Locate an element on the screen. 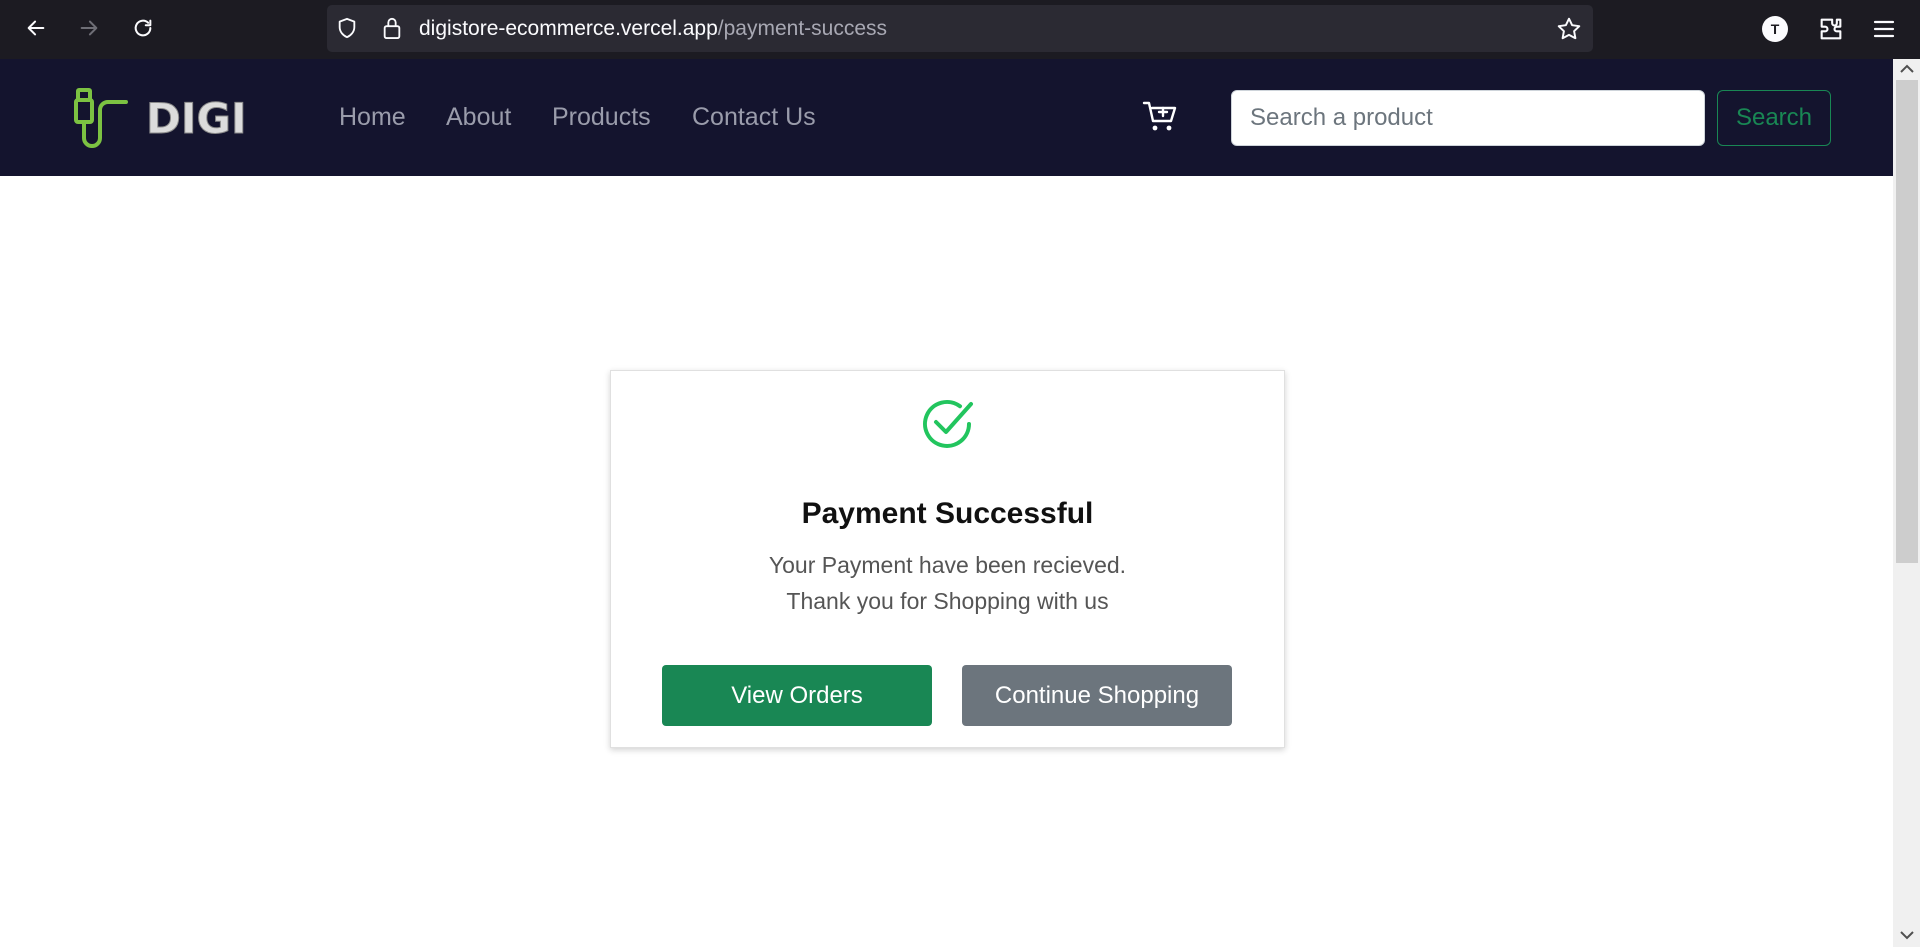 The width and height of the screenshot is (1920, 947). logo: DIGI is located at coordinates (172, 118).